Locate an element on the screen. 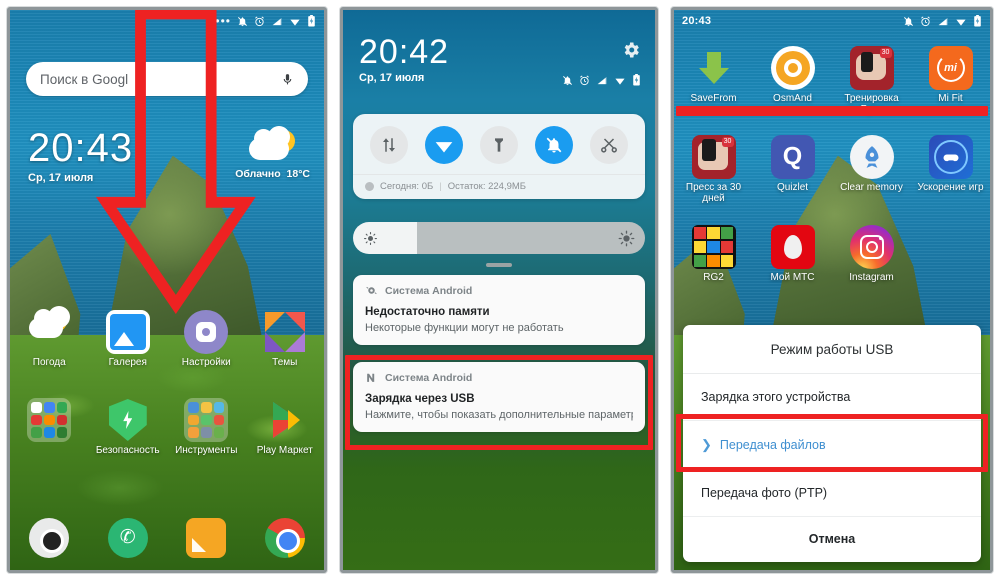 This screenshot has width=1000, height=580. clock-time: 20:43 is located at coordinates (81, 148).